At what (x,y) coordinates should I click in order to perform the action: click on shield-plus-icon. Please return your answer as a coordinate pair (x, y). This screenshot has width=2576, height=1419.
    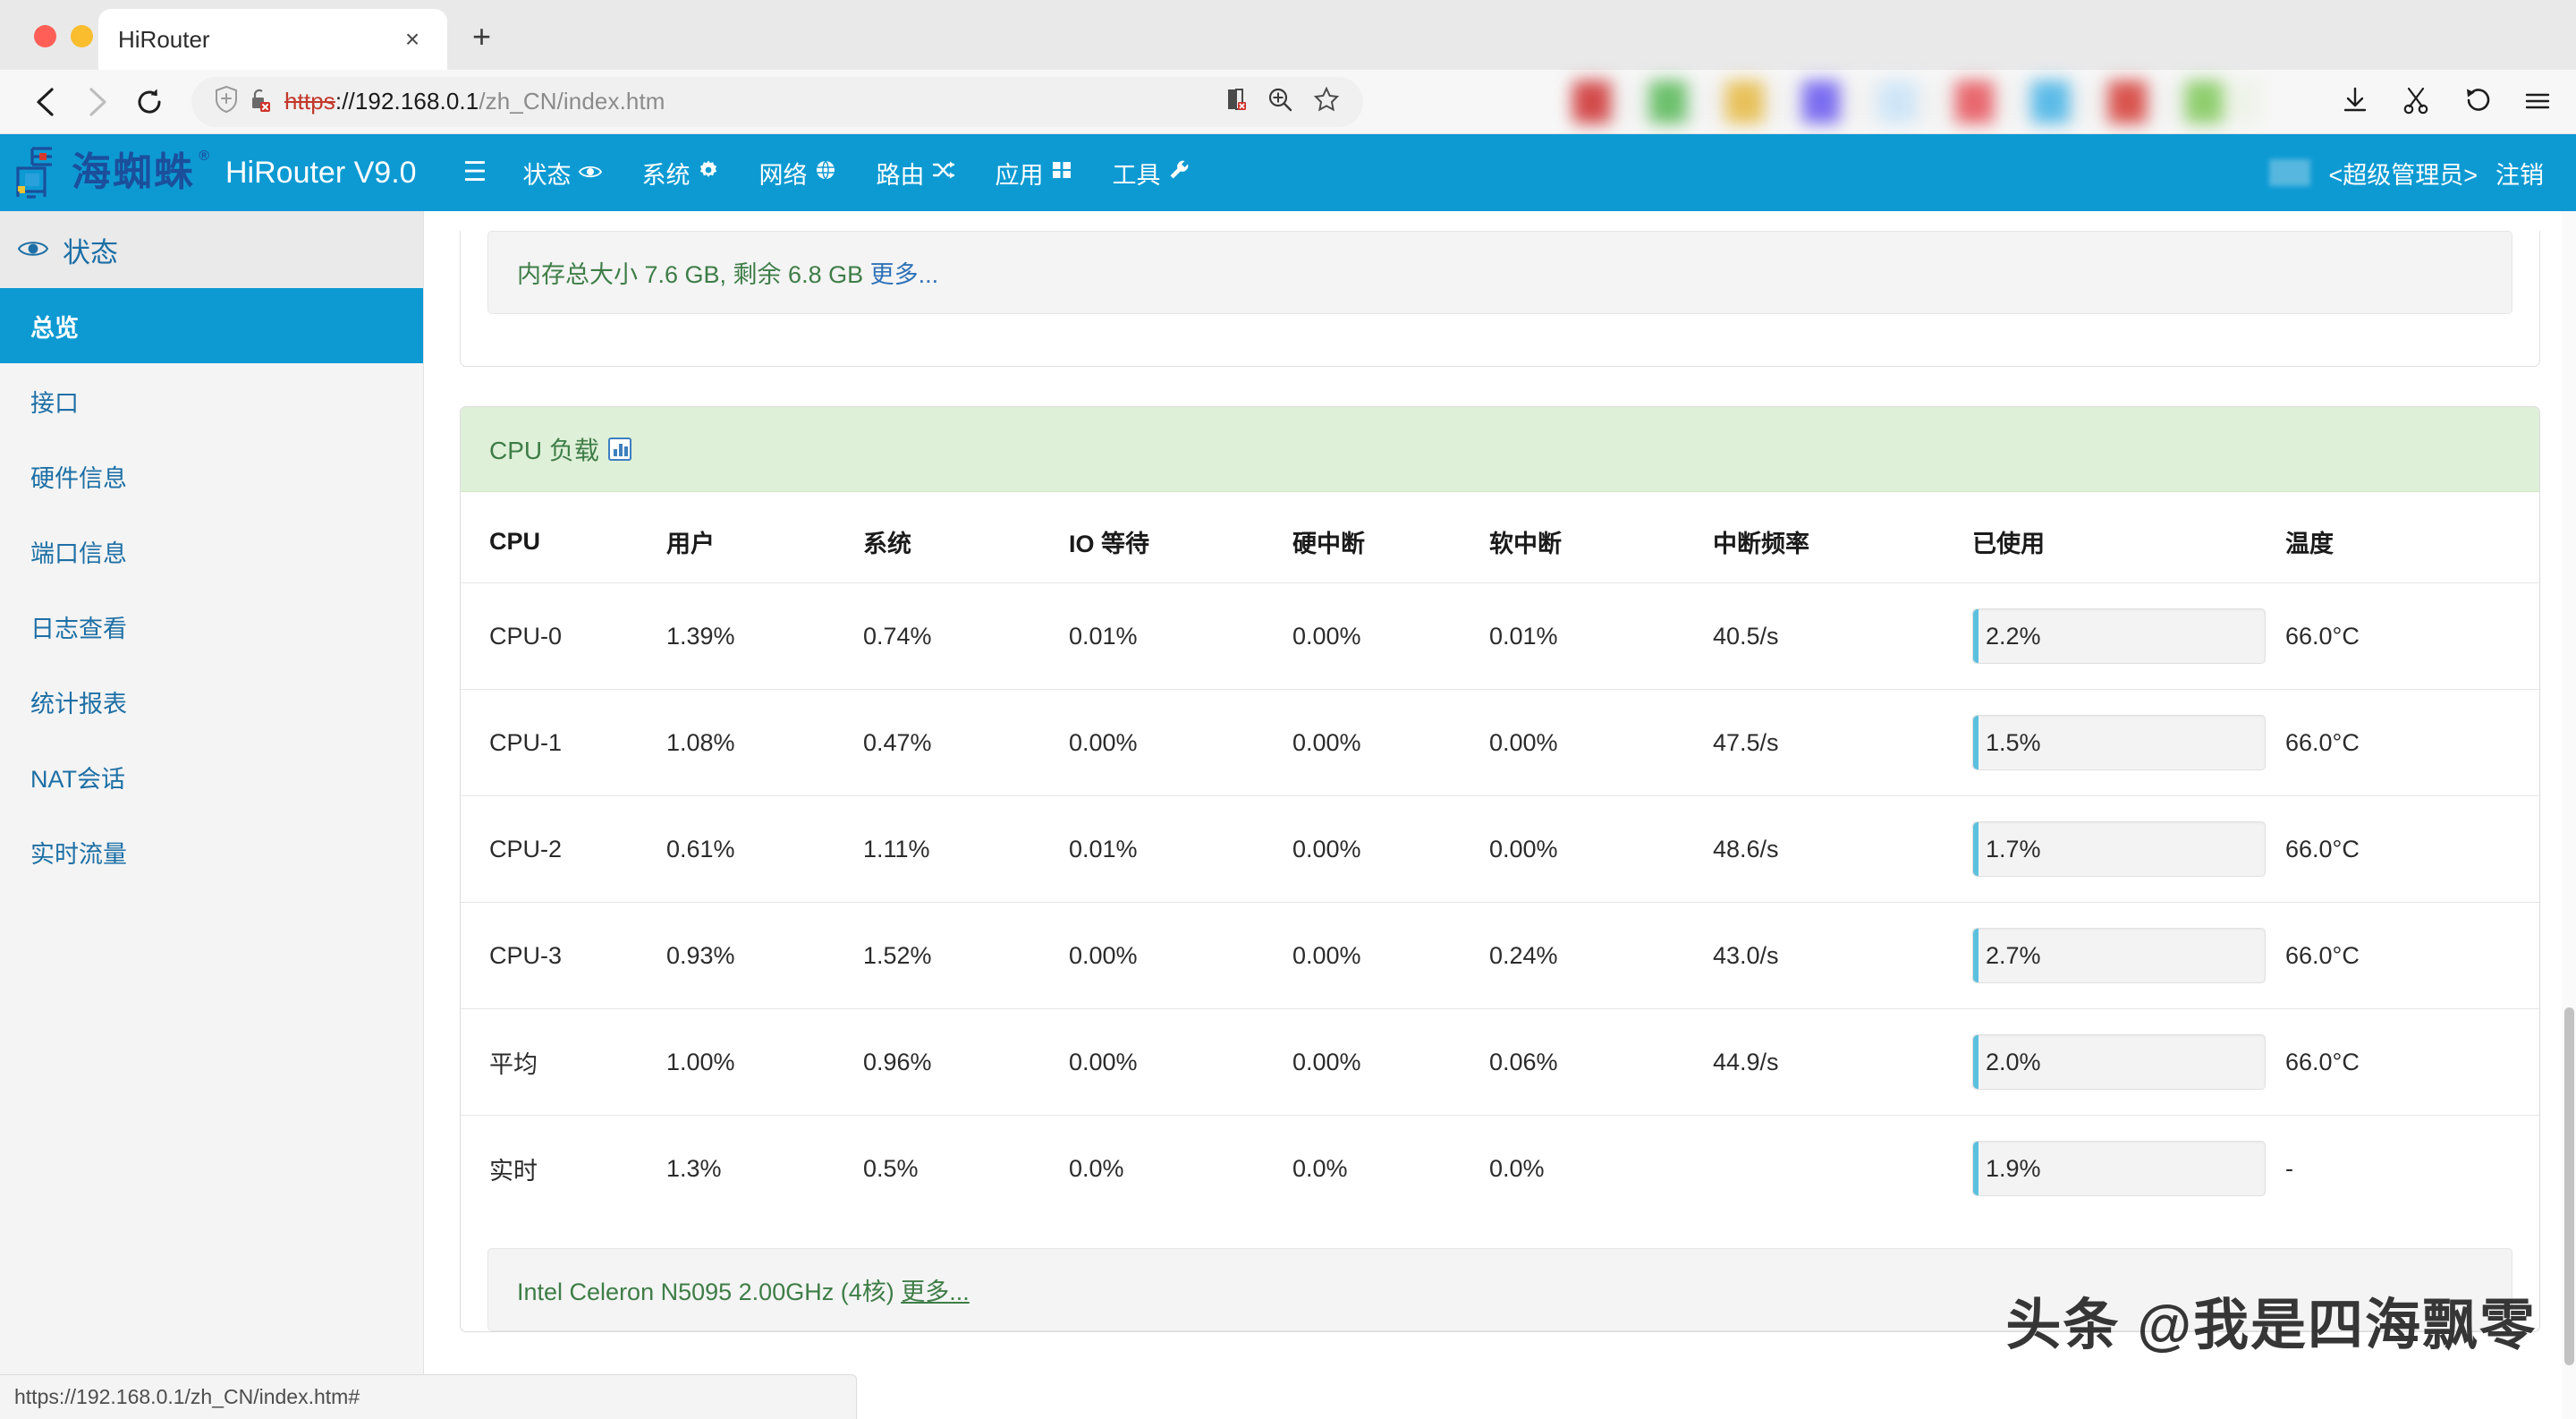
    Looking at the image, I should click on (226, 101).